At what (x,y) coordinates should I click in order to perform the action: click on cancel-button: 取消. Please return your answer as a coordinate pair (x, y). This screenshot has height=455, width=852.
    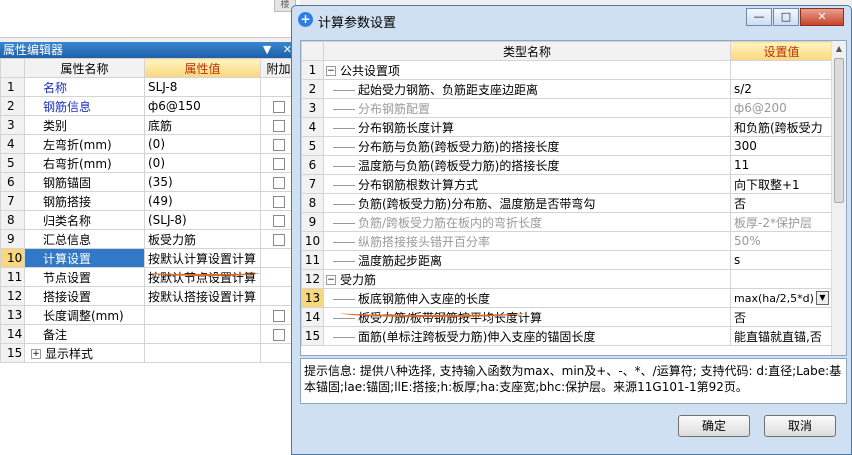
    Looking at the image, I should click on (800, 426).